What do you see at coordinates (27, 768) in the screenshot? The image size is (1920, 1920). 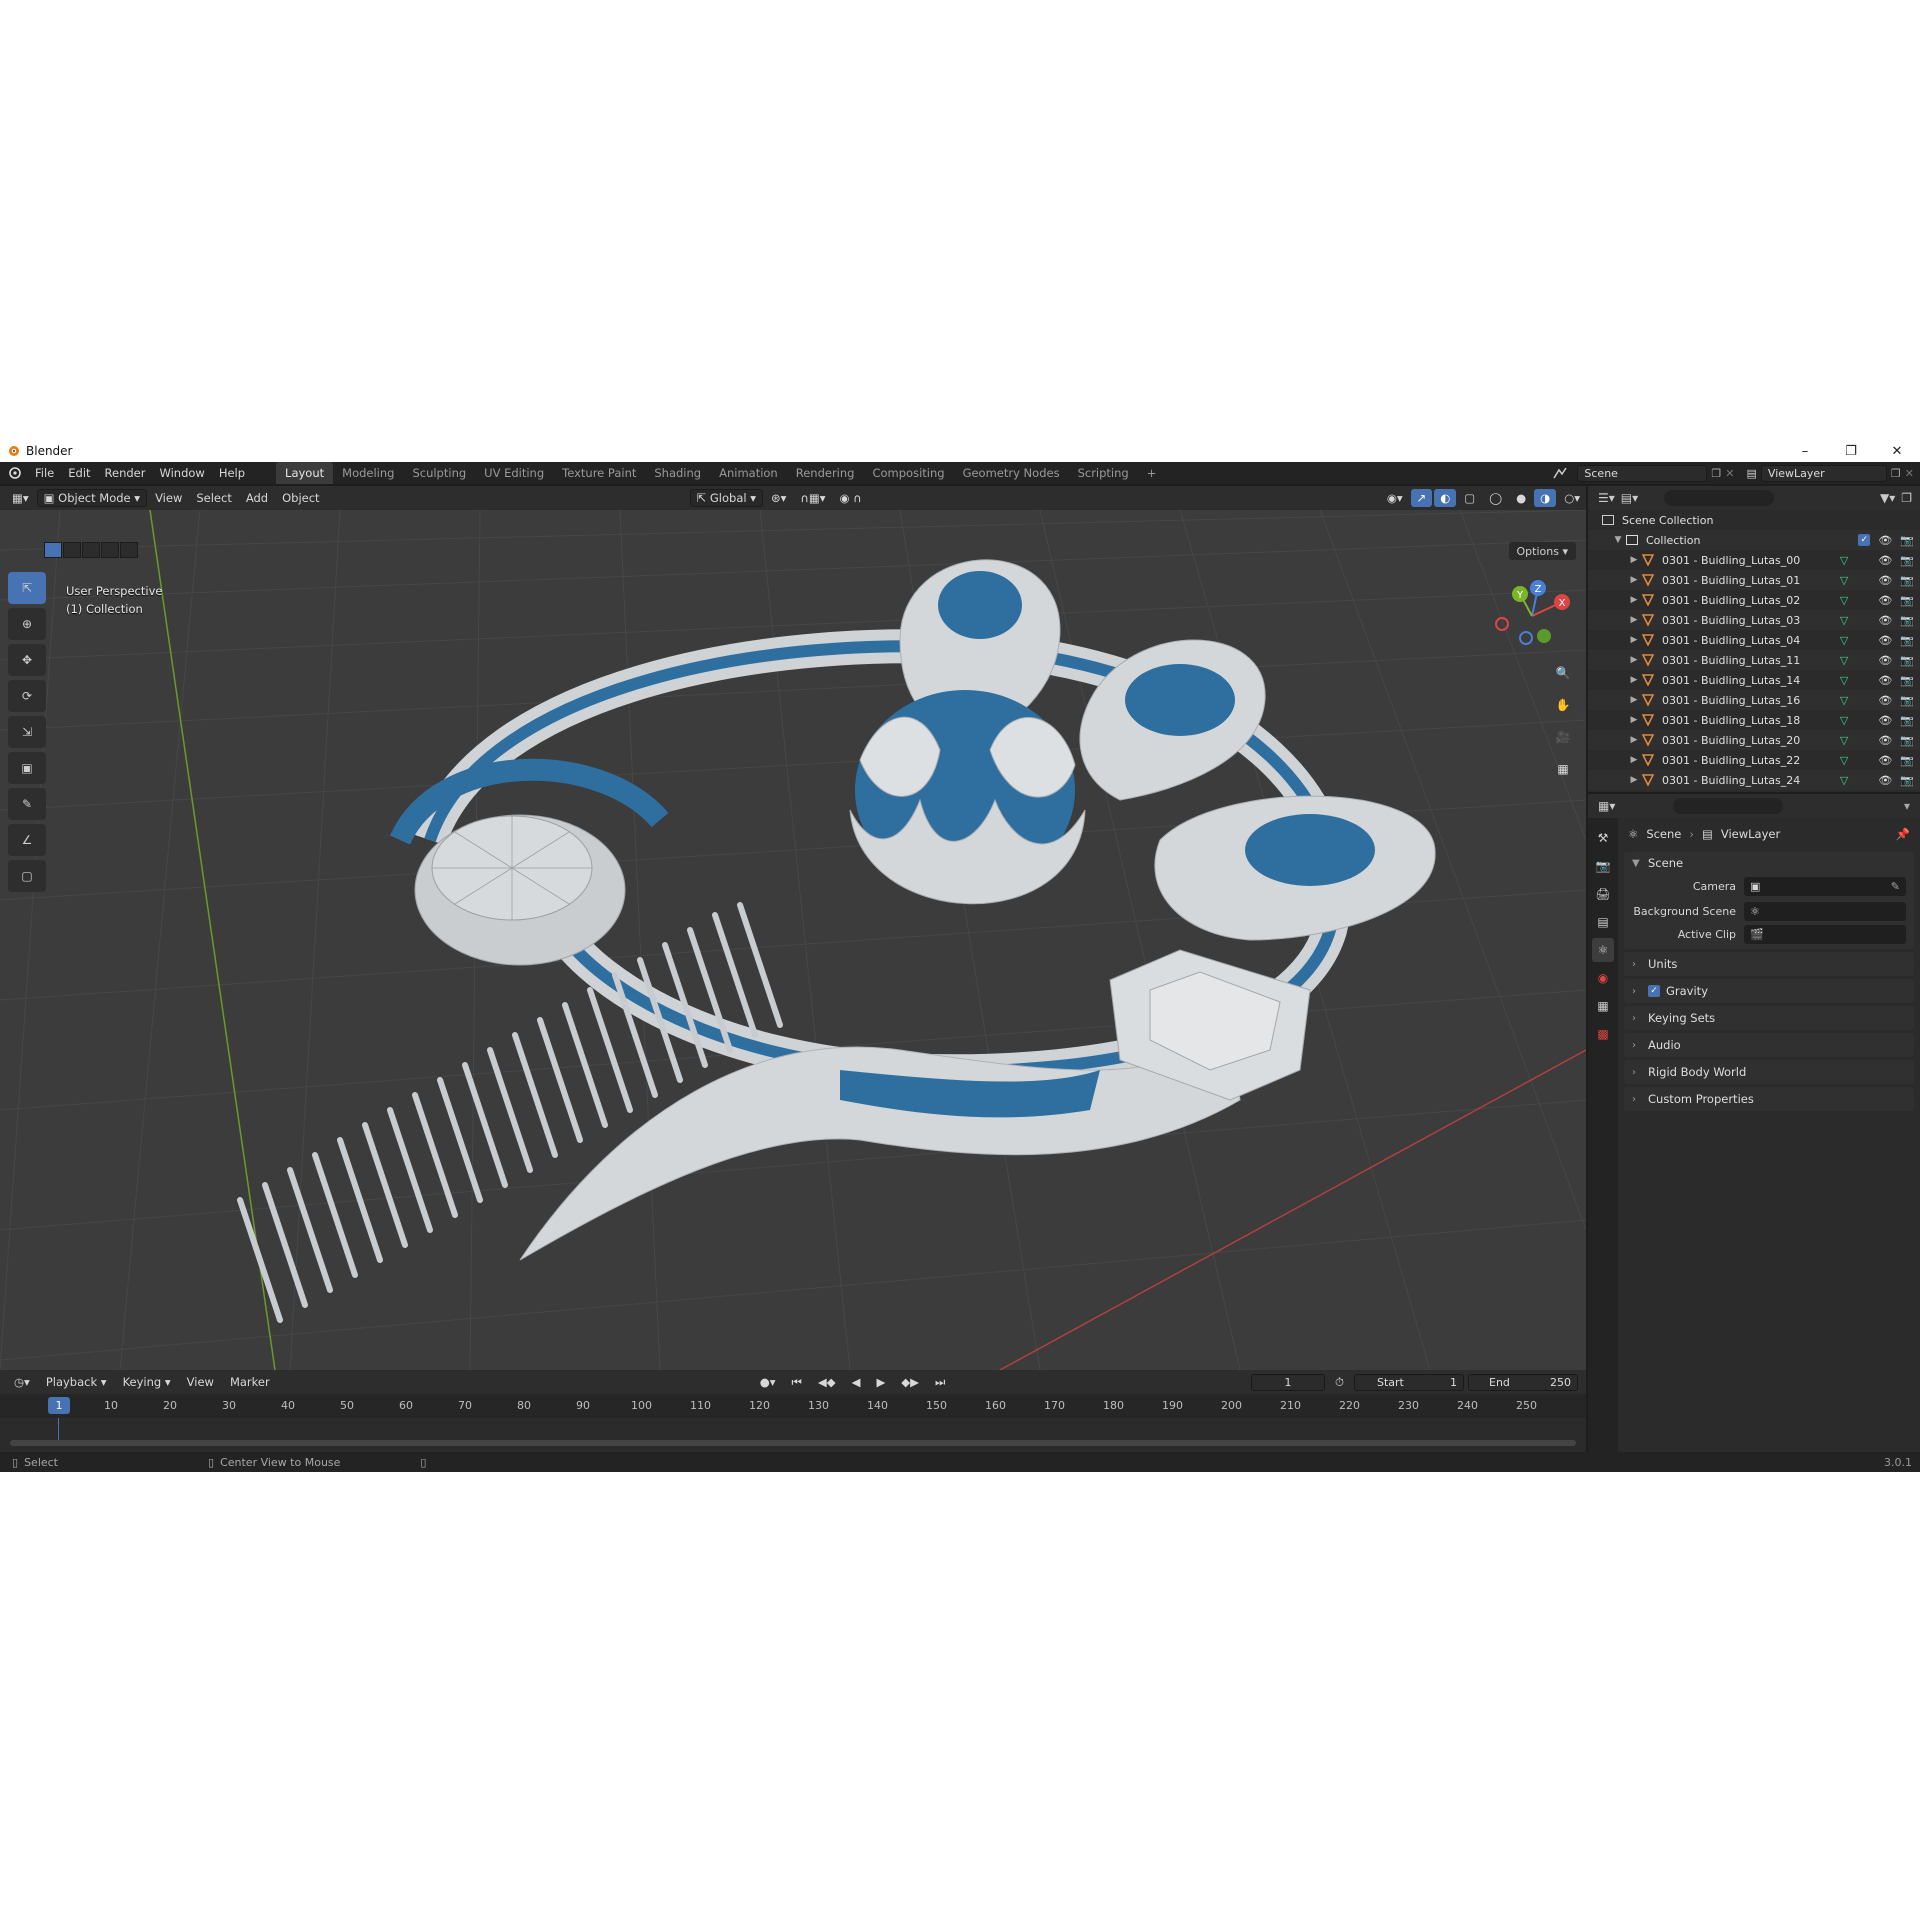 I see `transform-icon: ▣` at bounding box center [27, 768].